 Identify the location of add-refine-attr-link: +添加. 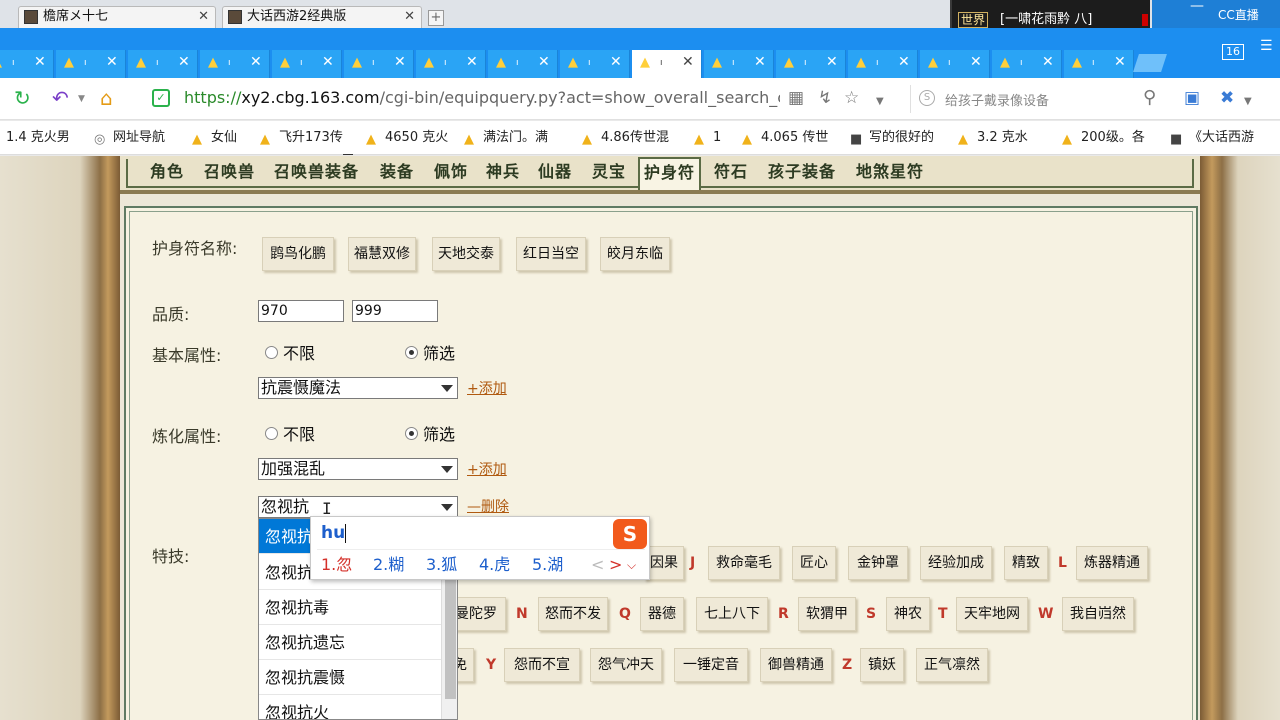
(487, 470).